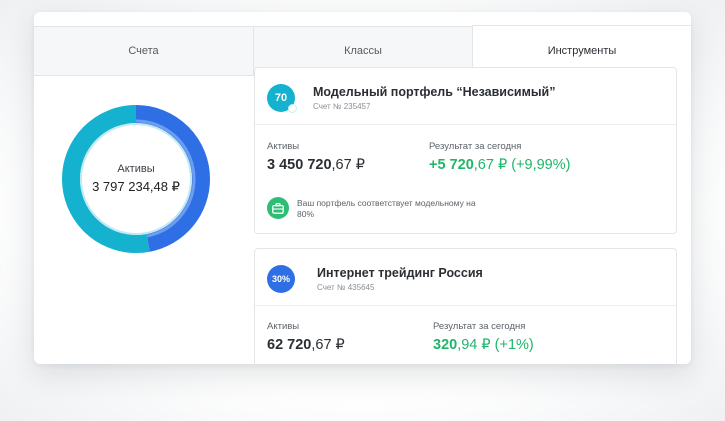  I want to click on donut-caption: Активы, so click(136, 169).